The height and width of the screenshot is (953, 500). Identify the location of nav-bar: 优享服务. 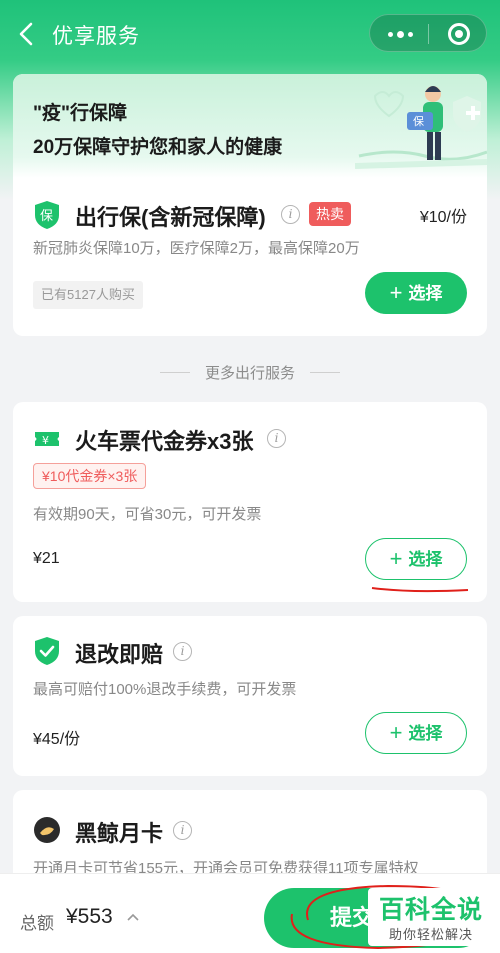
(250, 33).